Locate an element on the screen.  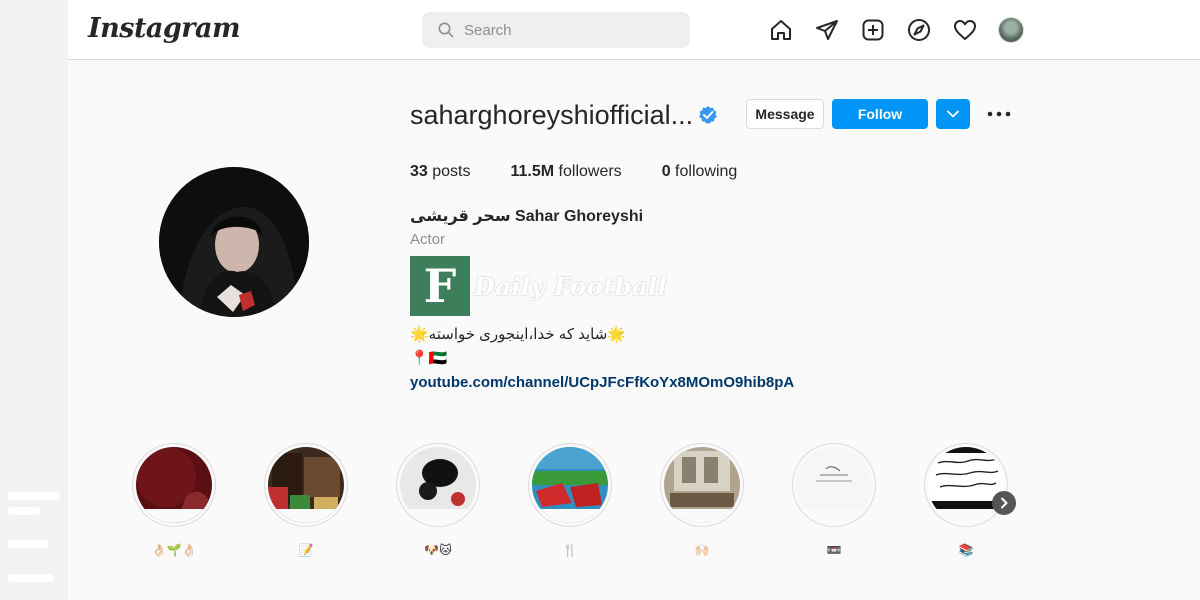
top-navigation-bar: Instagram is located at coordinates (634, 30).